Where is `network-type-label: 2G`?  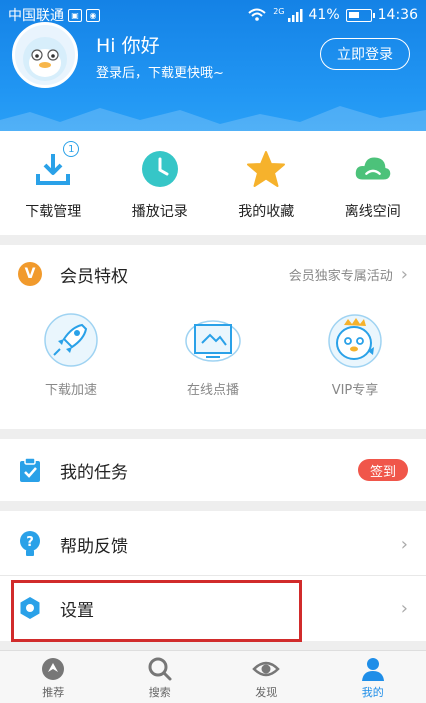 network-type-label: 2G is located at coordinates (279, 11).